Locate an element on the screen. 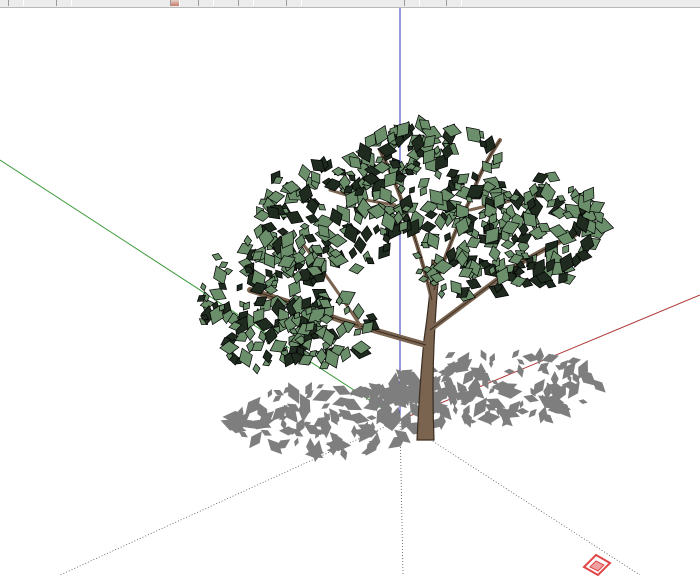 The width and height of the screenshot is (700, 579). green-axis-negative is located at coordinates (230, 497).